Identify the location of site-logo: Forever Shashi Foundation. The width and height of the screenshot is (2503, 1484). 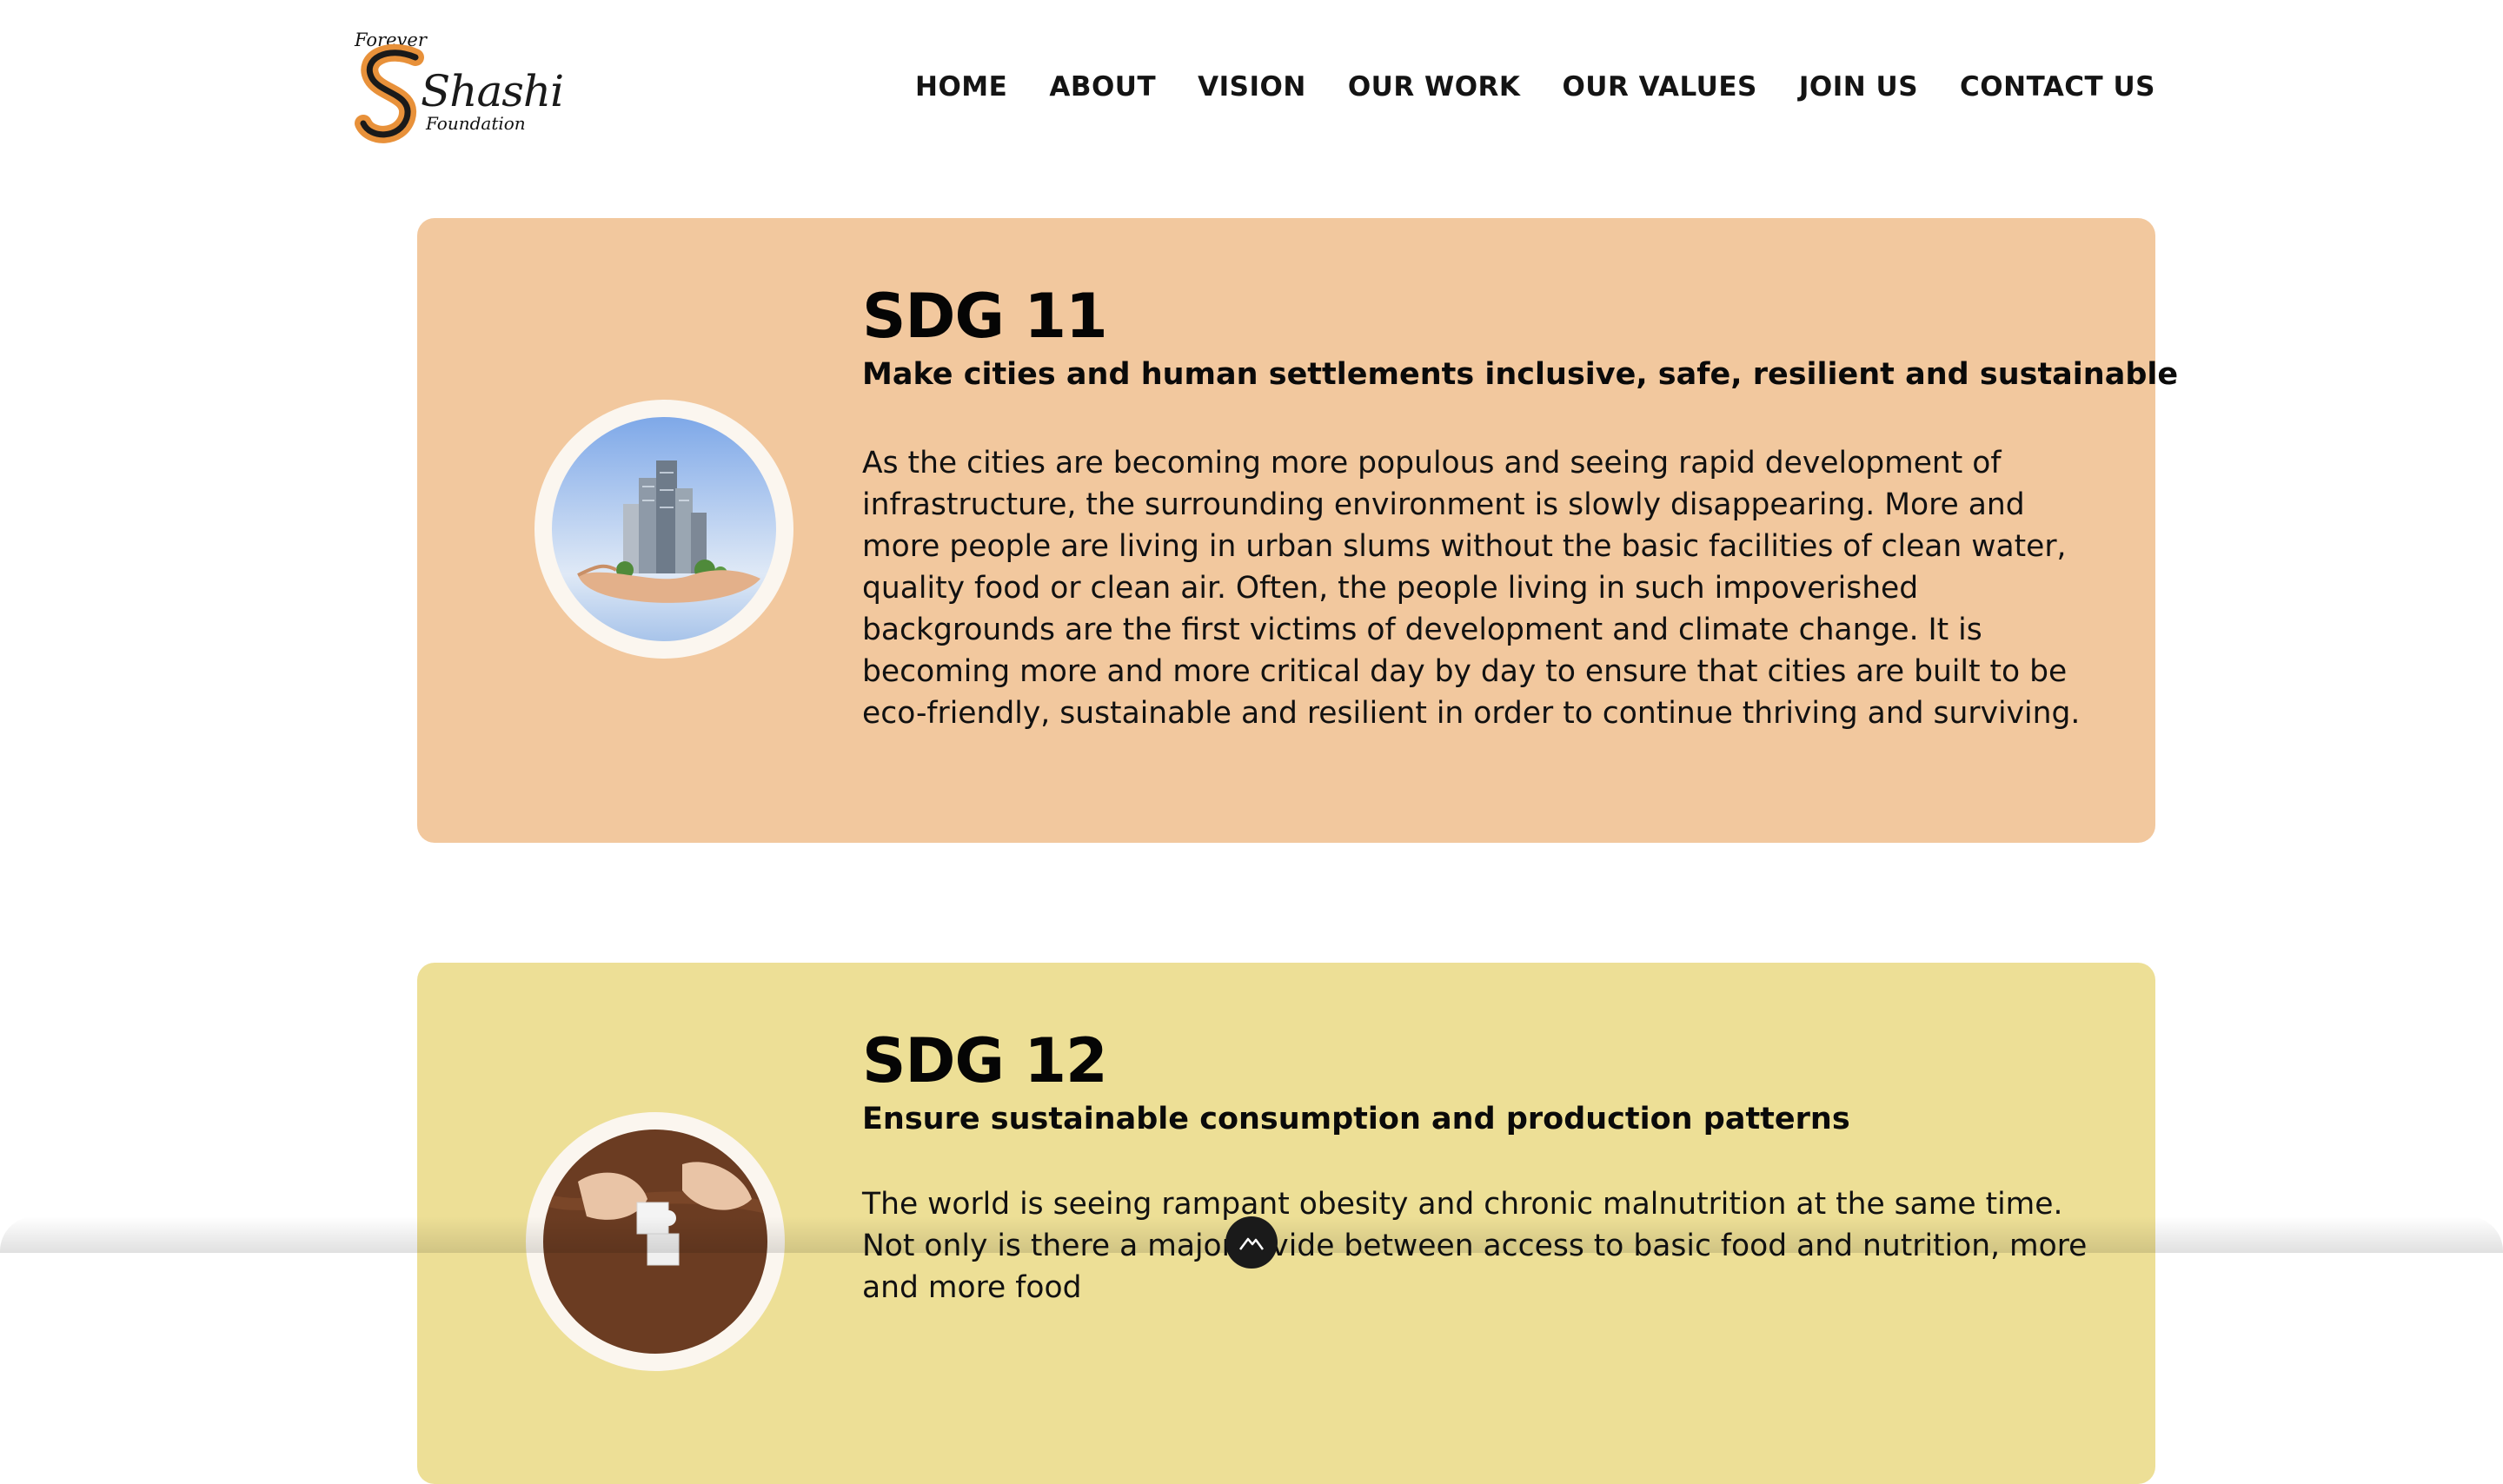
(458, 84).